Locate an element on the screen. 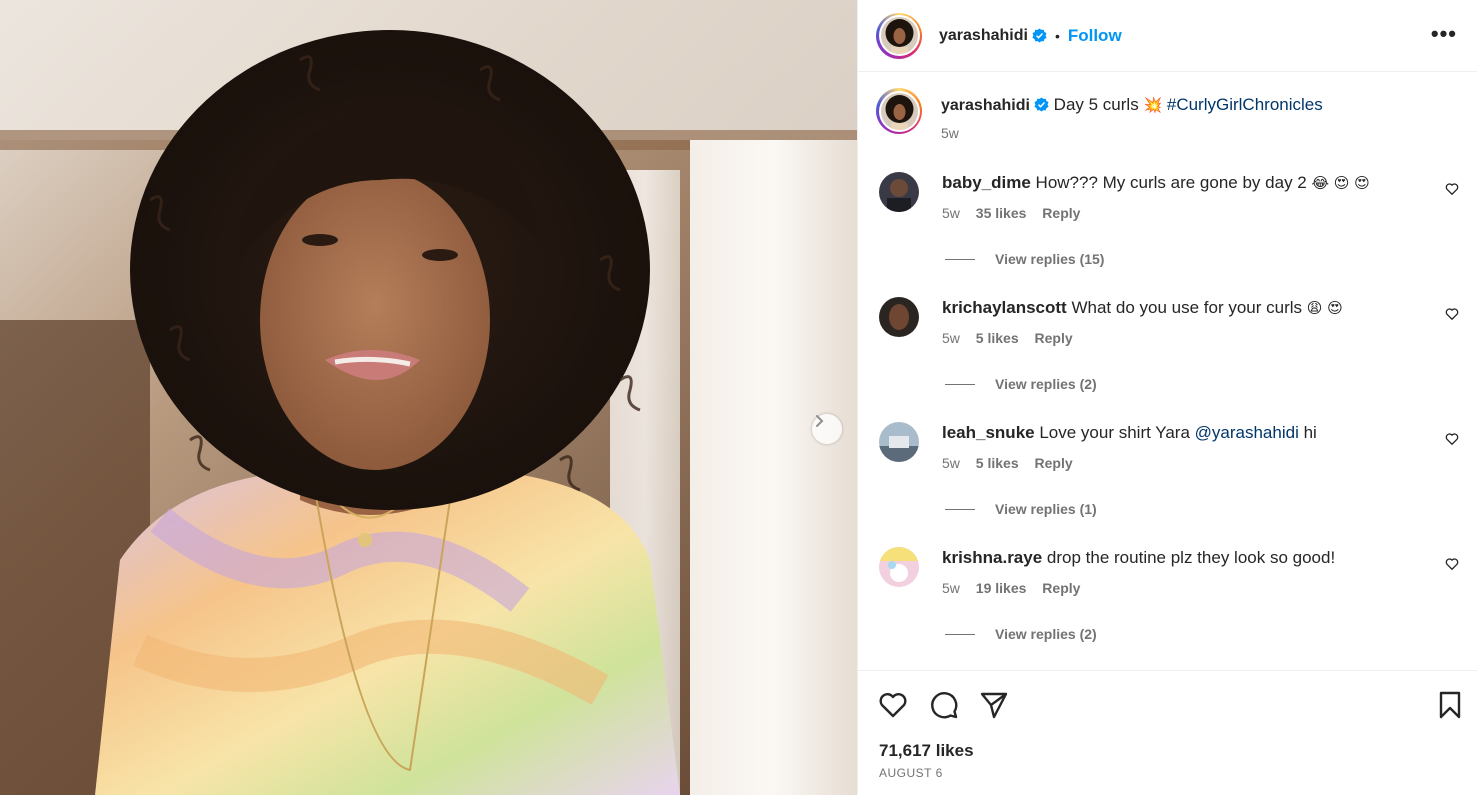 Image resolution: width=1477 pixels, height=795 pixels. likes-count: 71,617 likes is located at coordinates (926, 751).